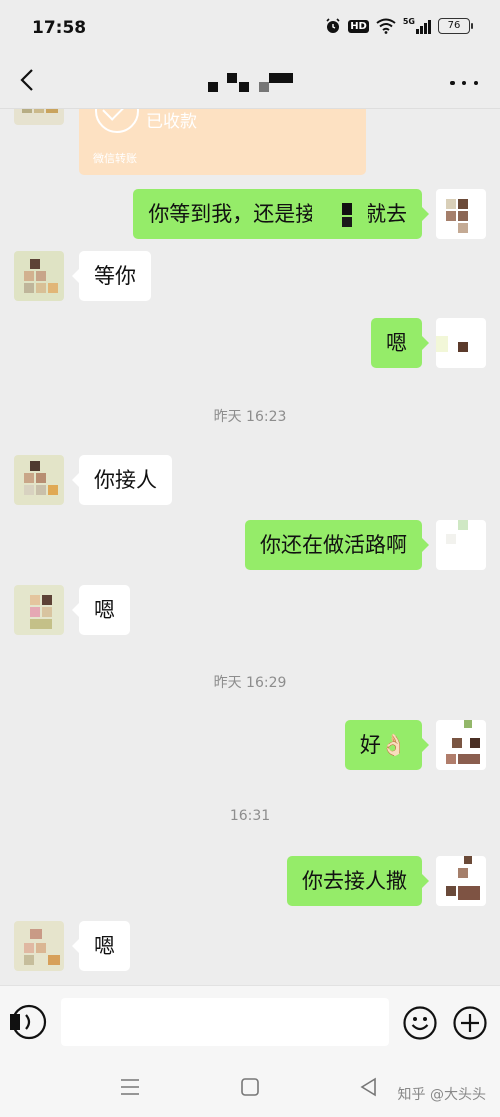  Describe the element at coordinates (358, 26) in the screenshot. I see `hd-icon: HD` at that location.